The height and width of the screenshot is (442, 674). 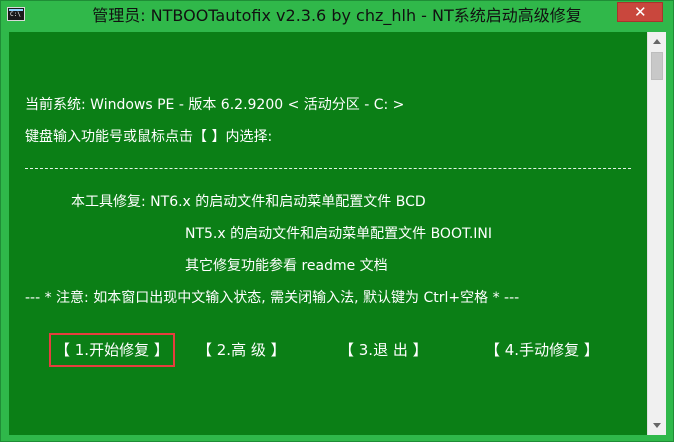 What do you see at coordinates (248, 202) in the screenshot?
I see `tool-info-bcd: 本工具修复: NT6.x 的启动文件和启动菜单配置文件 BCD` at bounding box center [248, 202].